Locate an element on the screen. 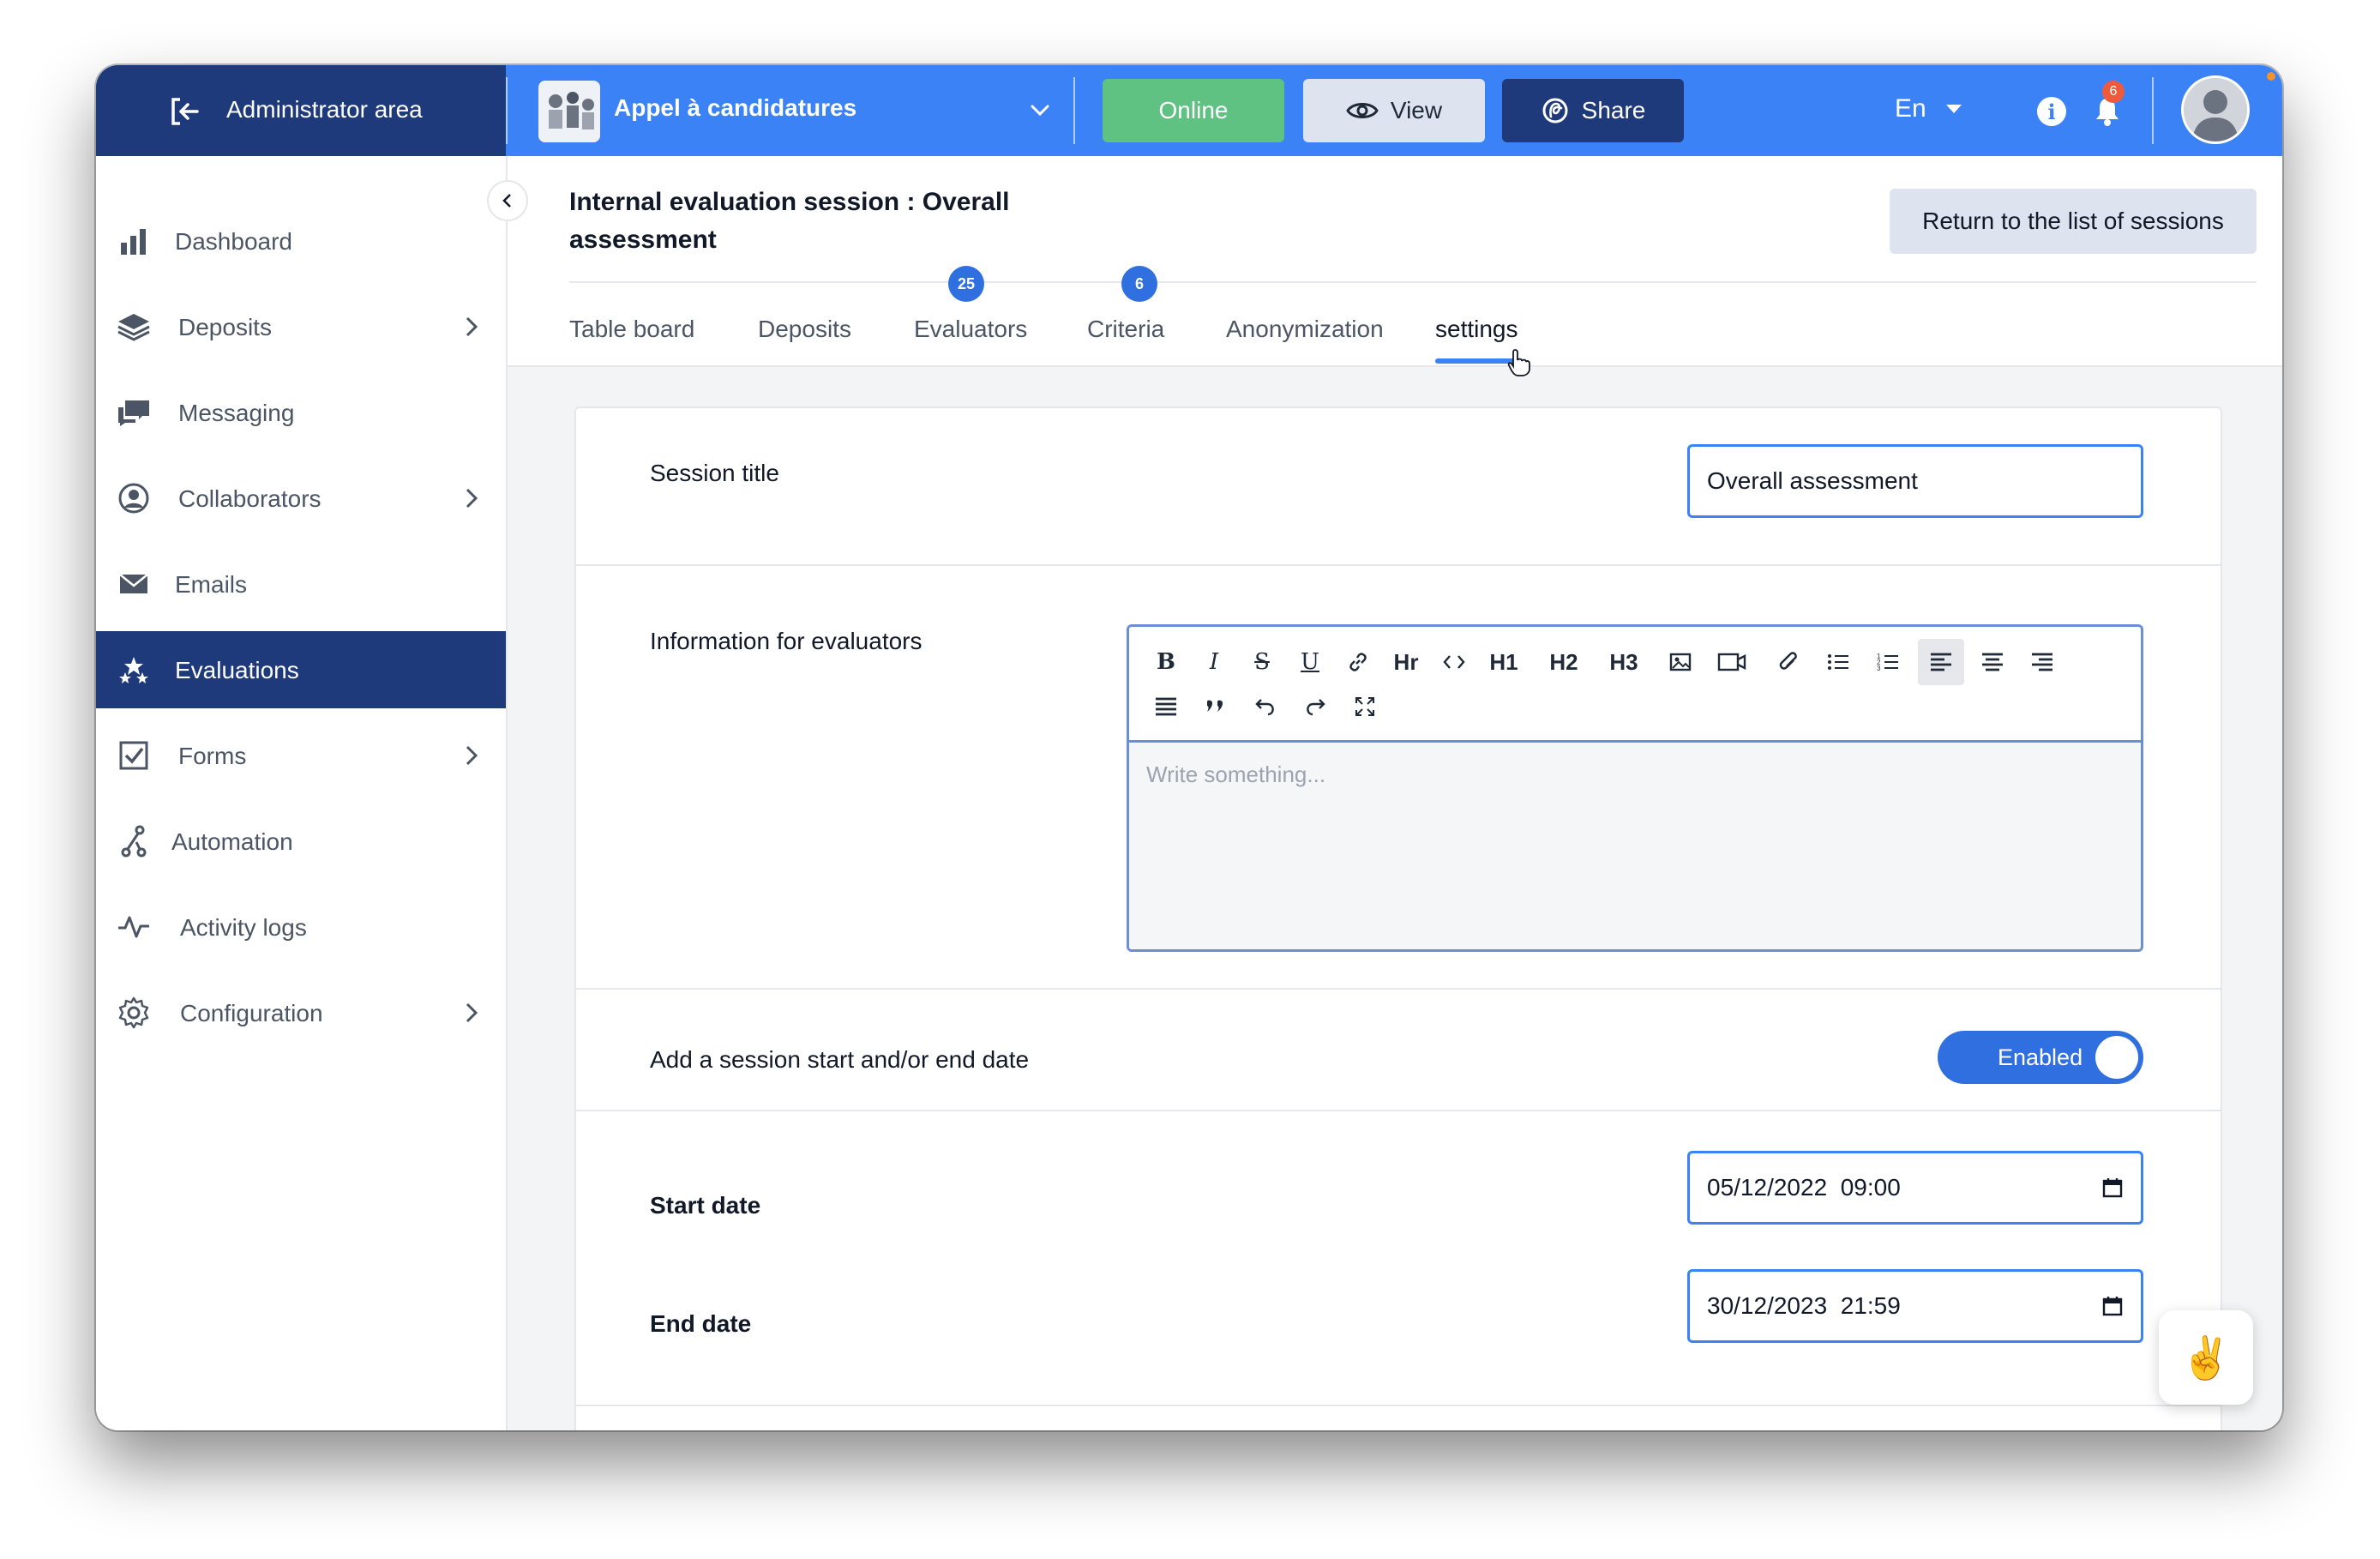 The height and width of the screenshot is (1559, 2380). administrator-area-link: Administrator area is located at coordinates (301, 110).